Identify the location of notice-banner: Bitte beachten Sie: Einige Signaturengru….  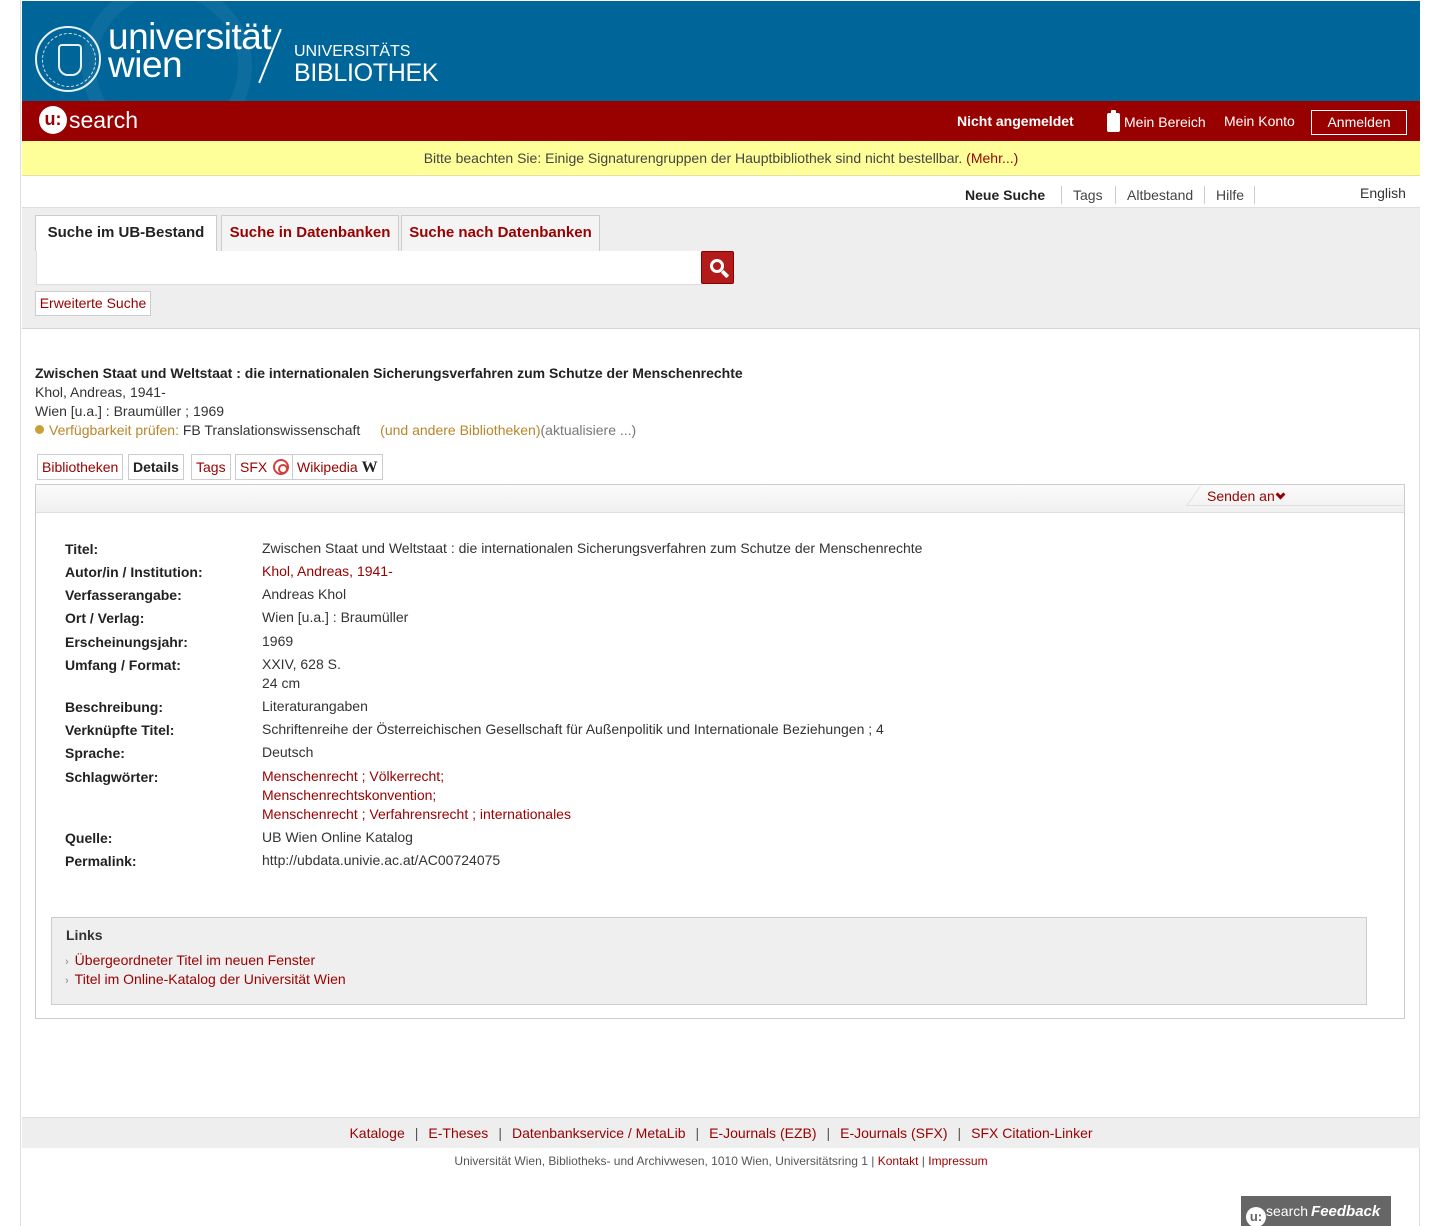
(721, 158).